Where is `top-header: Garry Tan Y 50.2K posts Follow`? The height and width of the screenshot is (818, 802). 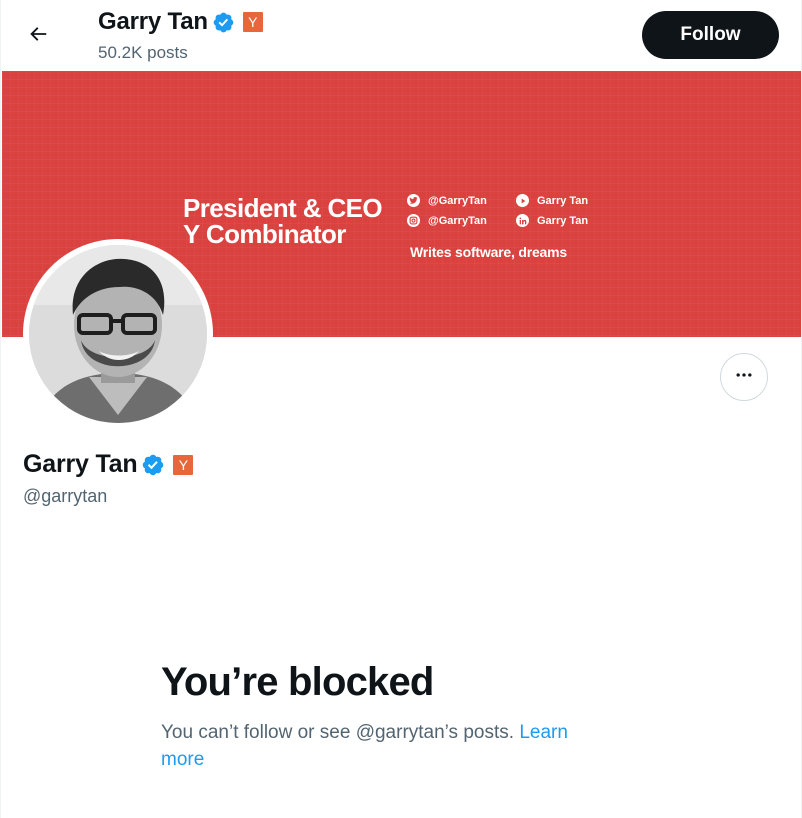 top-header: Garry Tan Y 50.2K posts Follow is located at coordinates (401, 35).